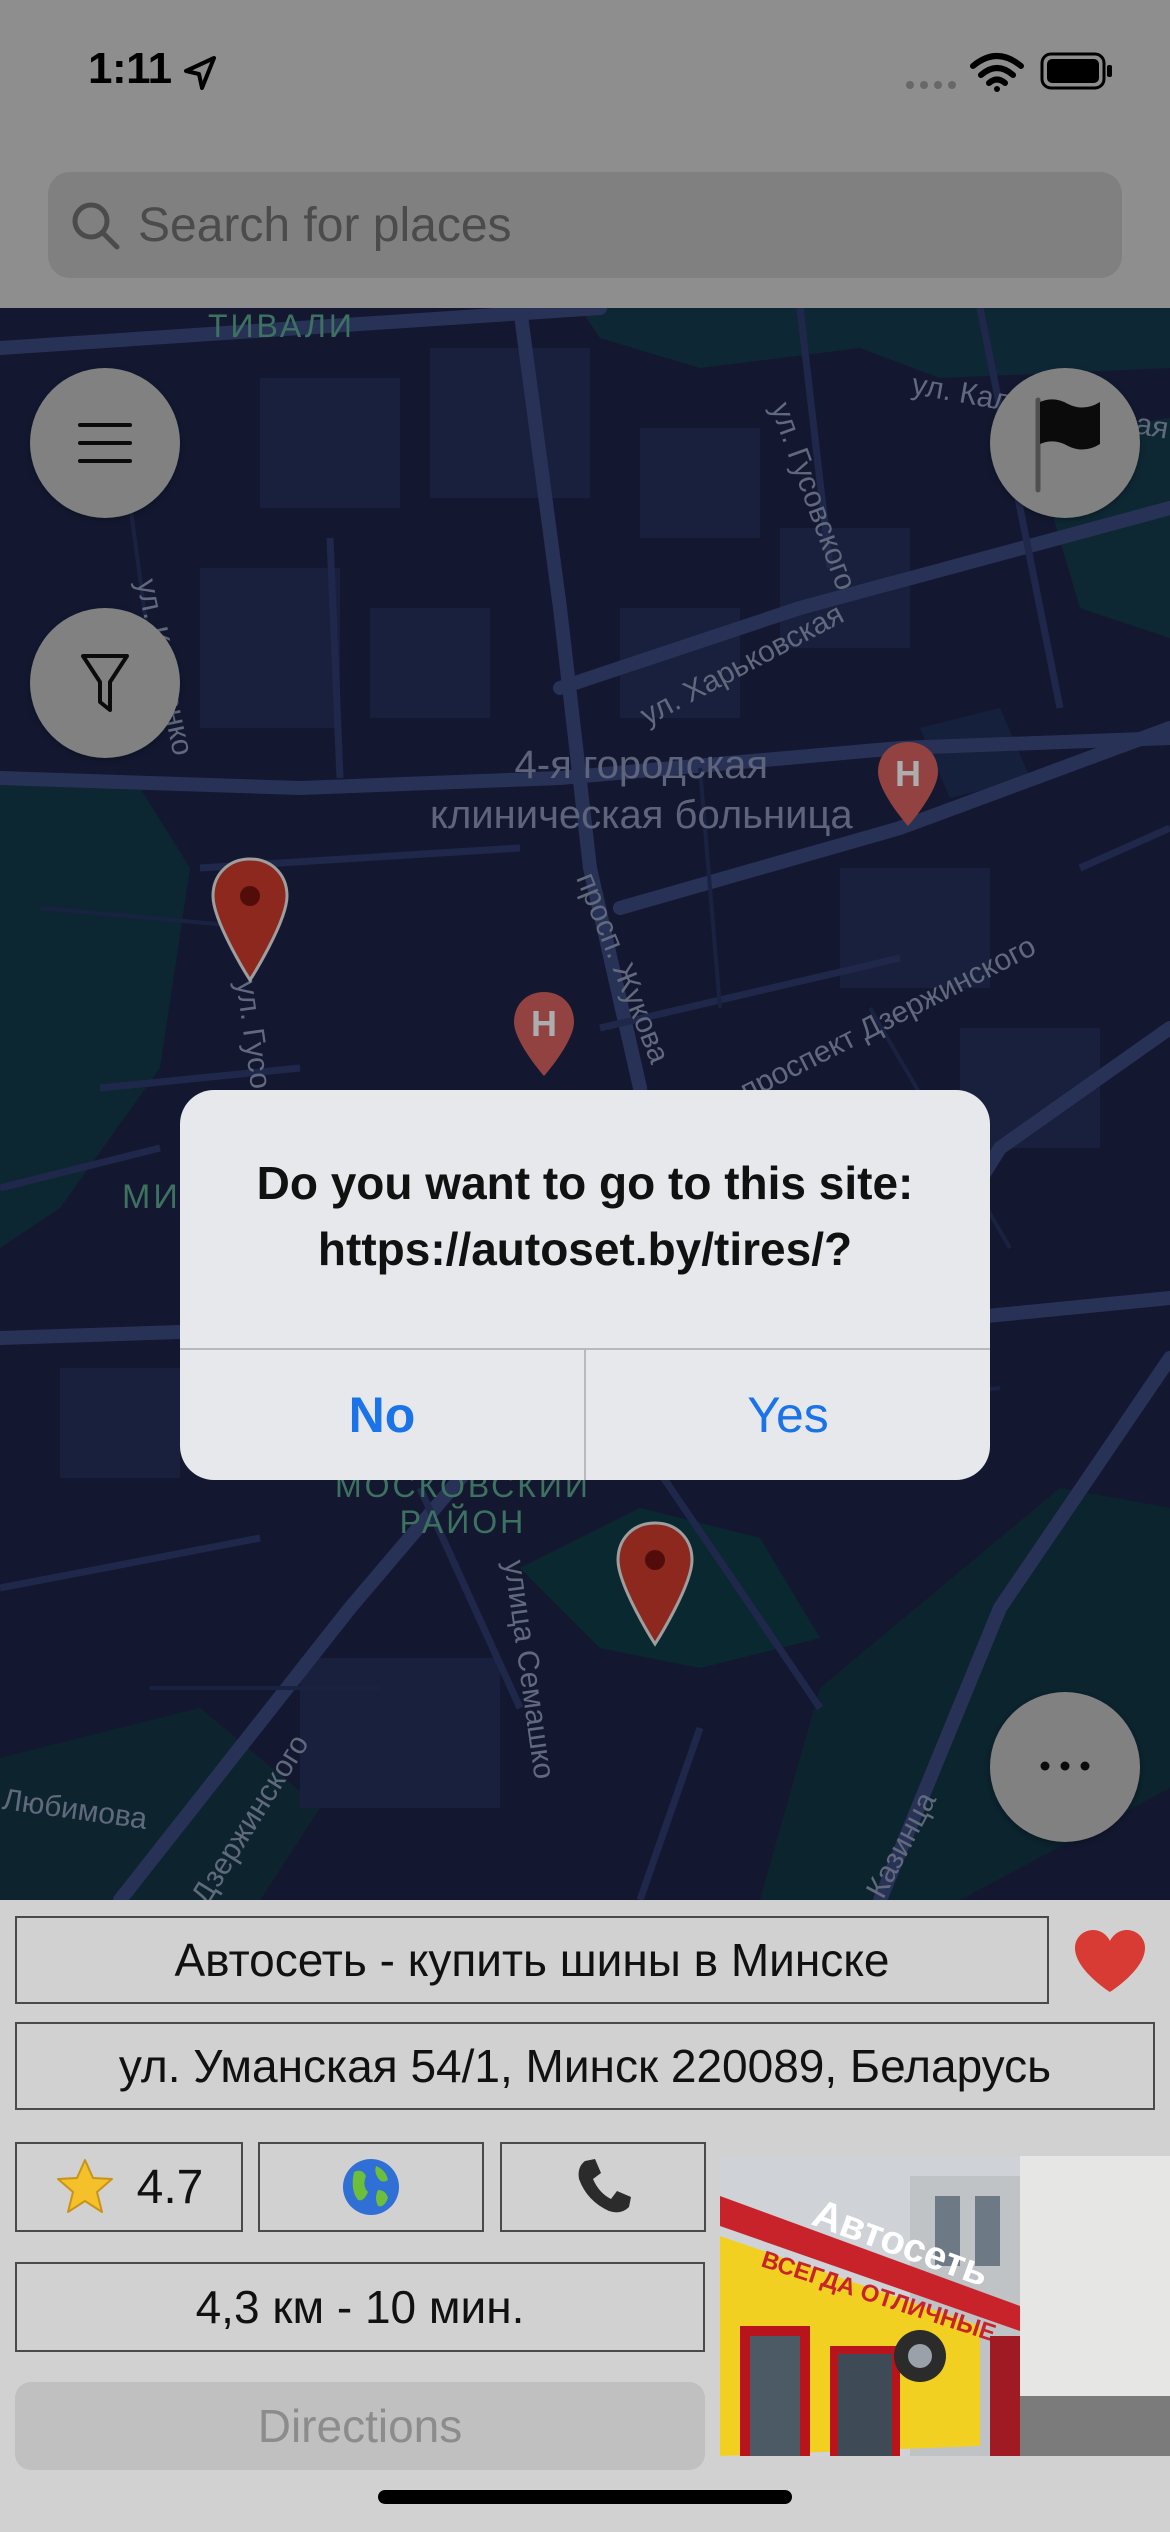 The height and width of the screenshot is (2532, 1170). What do you see at coordinates (1110, 1961) in the screenshot?
I see `favorite-heart-icon` at bounding box center [1110, 1961].